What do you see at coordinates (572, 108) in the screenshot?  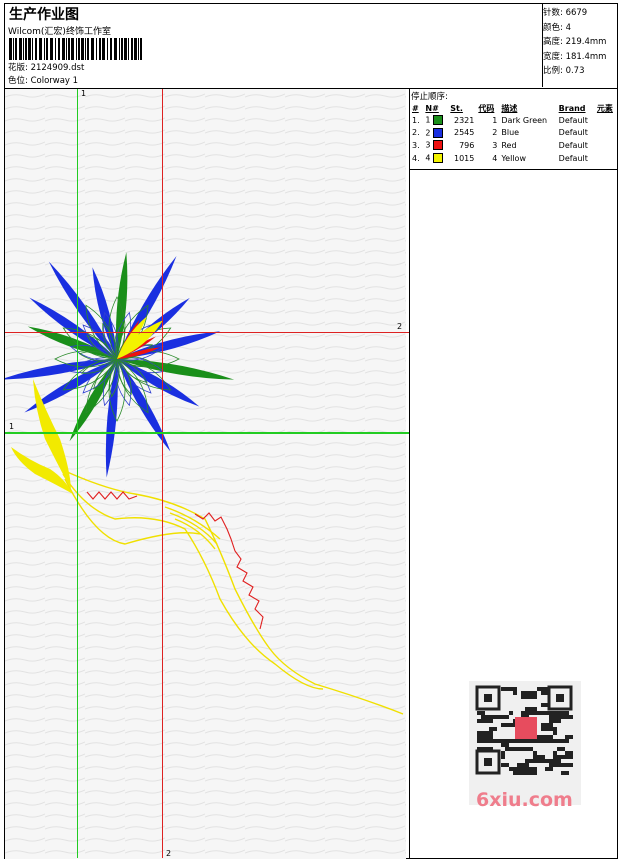 I see `col-brand: Brand` at bounding box center [572, 108].